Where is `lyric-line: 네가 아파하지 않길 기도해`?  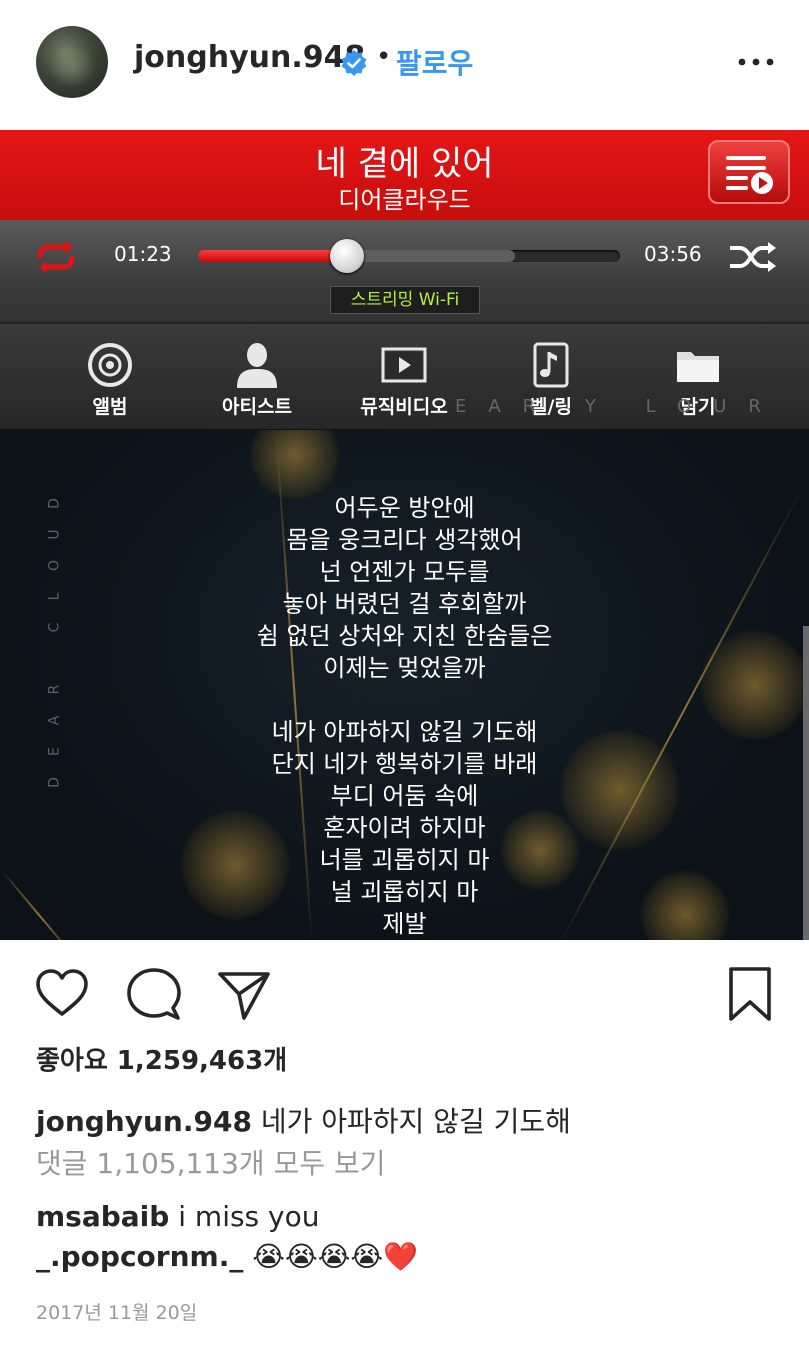
lyric-line: 네가 아파하지 않길 기도해 is located at coordinates (404, 732).